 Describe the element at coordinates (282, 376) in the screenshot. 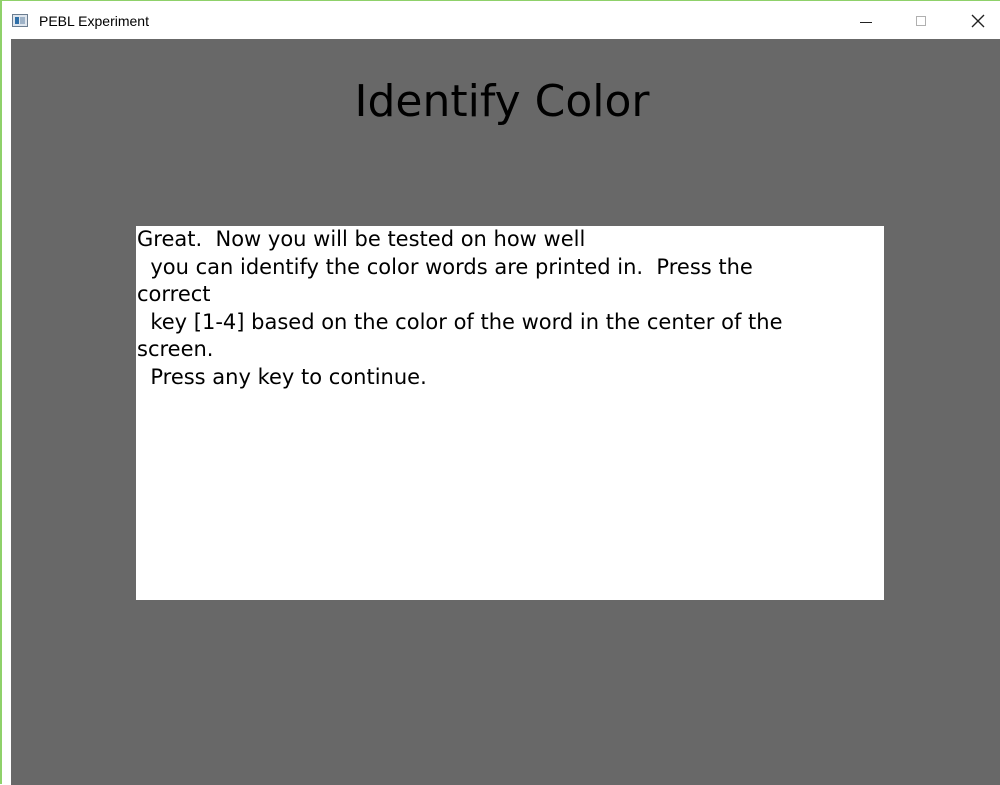

I see `instruction-line: Press any key to continue.` at that location.